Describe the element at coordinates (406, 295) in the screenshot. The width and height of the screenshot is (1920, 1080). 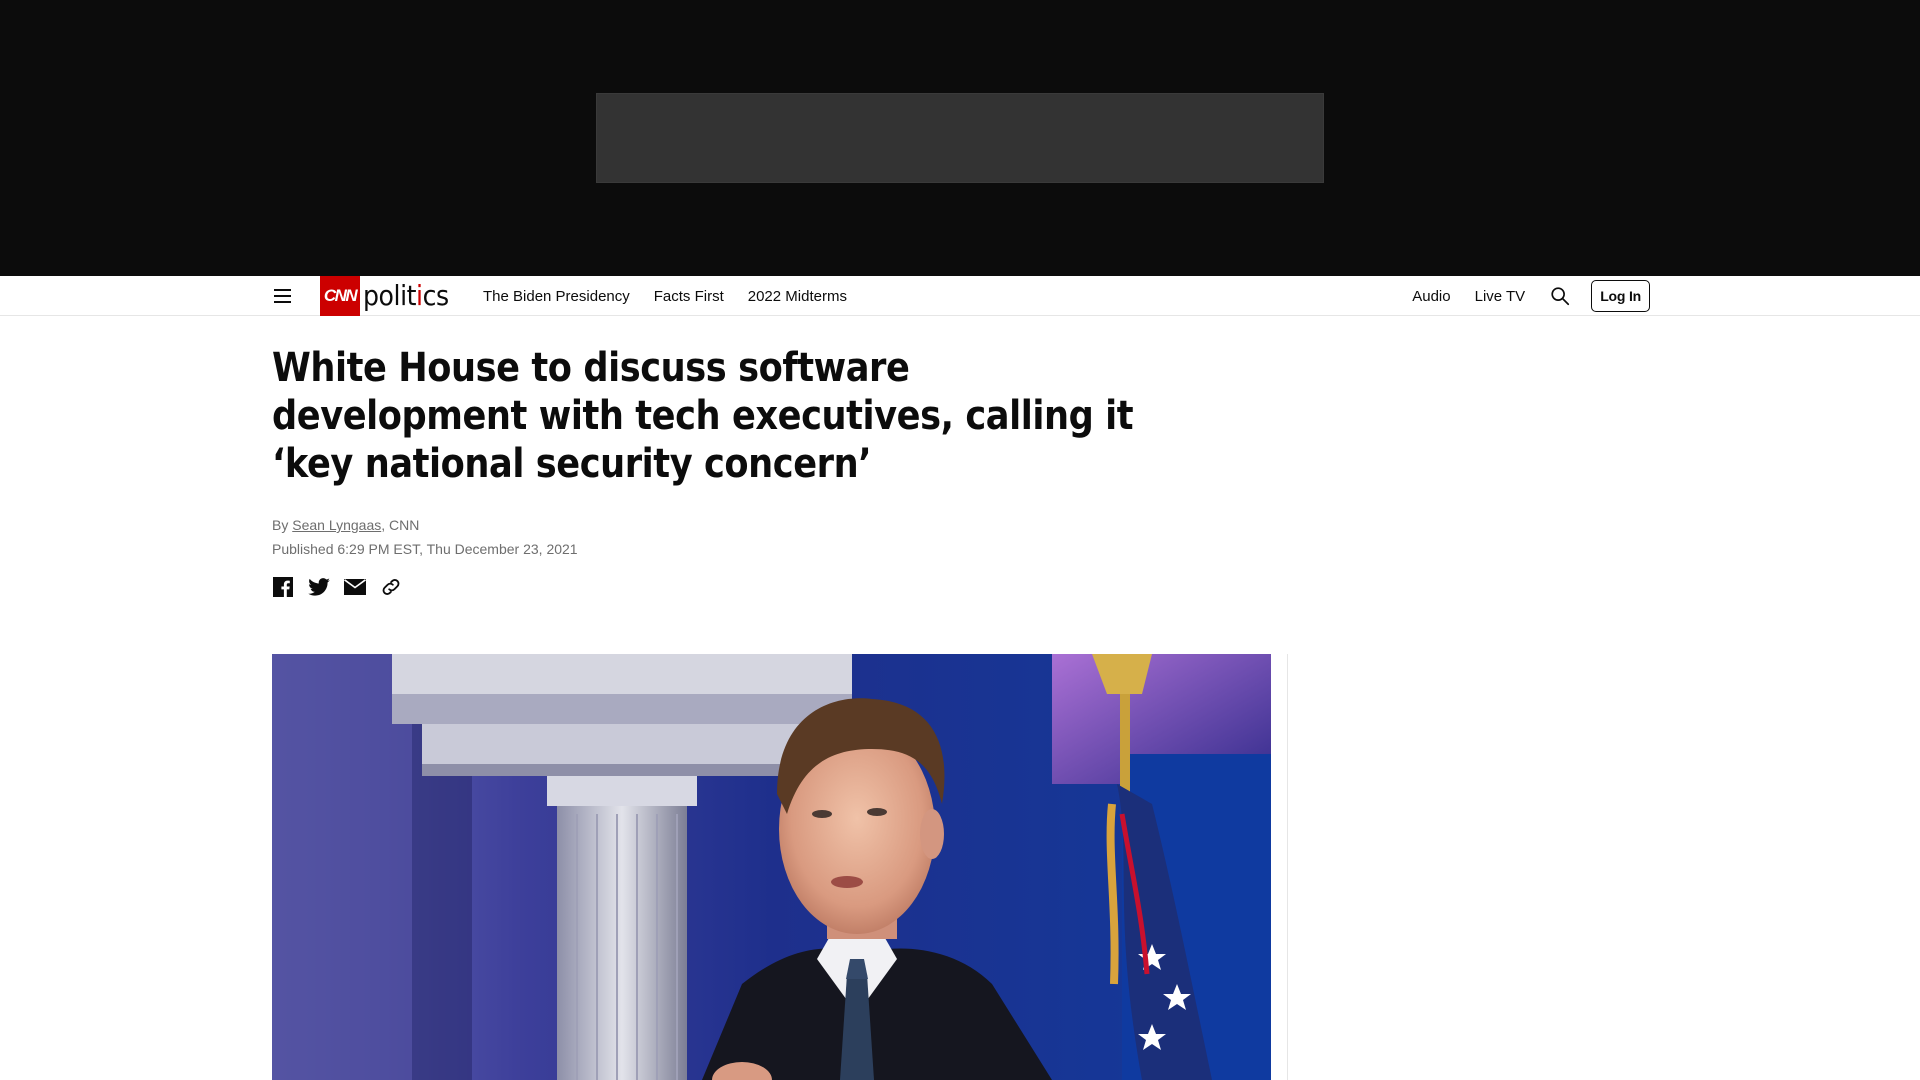
I see `logo-section-name: politics` at that location.